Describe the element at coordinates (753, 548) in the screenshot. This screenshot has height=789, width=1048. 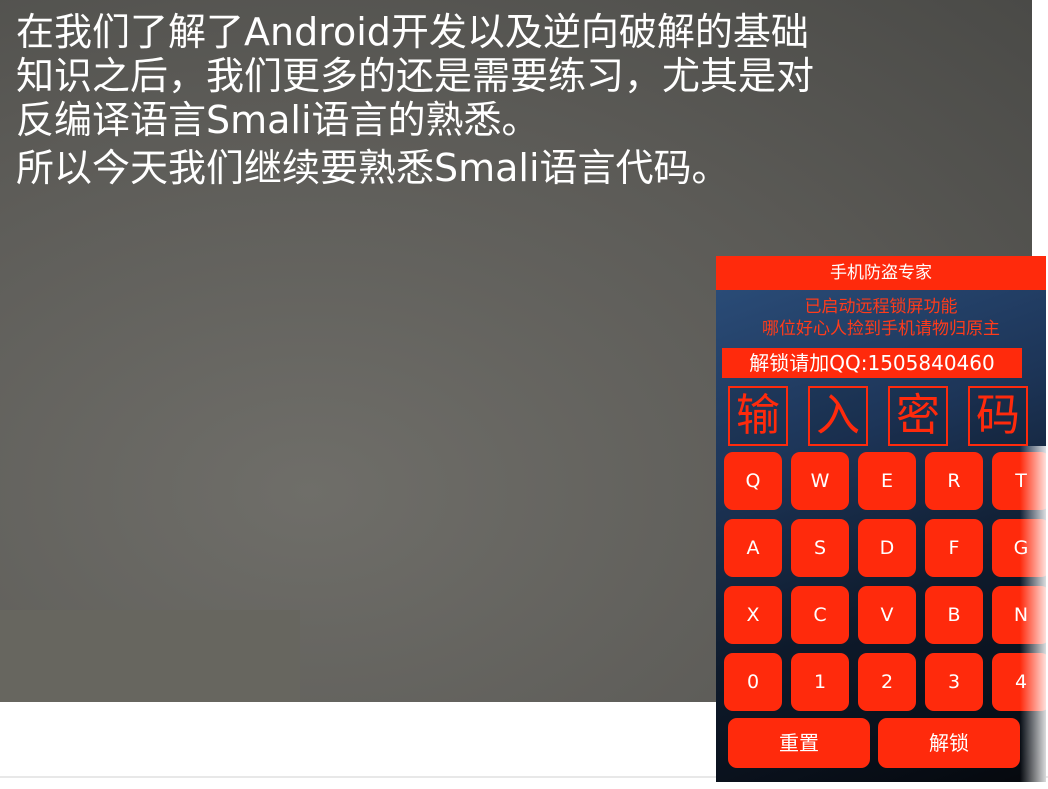
I see `key-a: A` at that location.